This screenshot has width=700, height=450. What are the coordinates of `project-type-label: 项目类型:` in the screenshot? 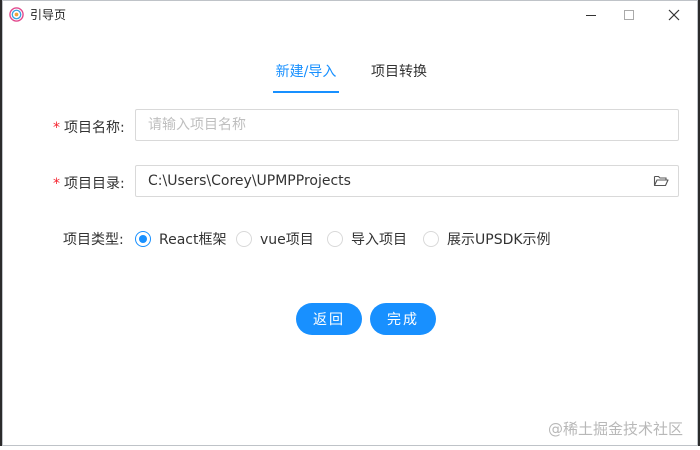 It's located at (93, 240).